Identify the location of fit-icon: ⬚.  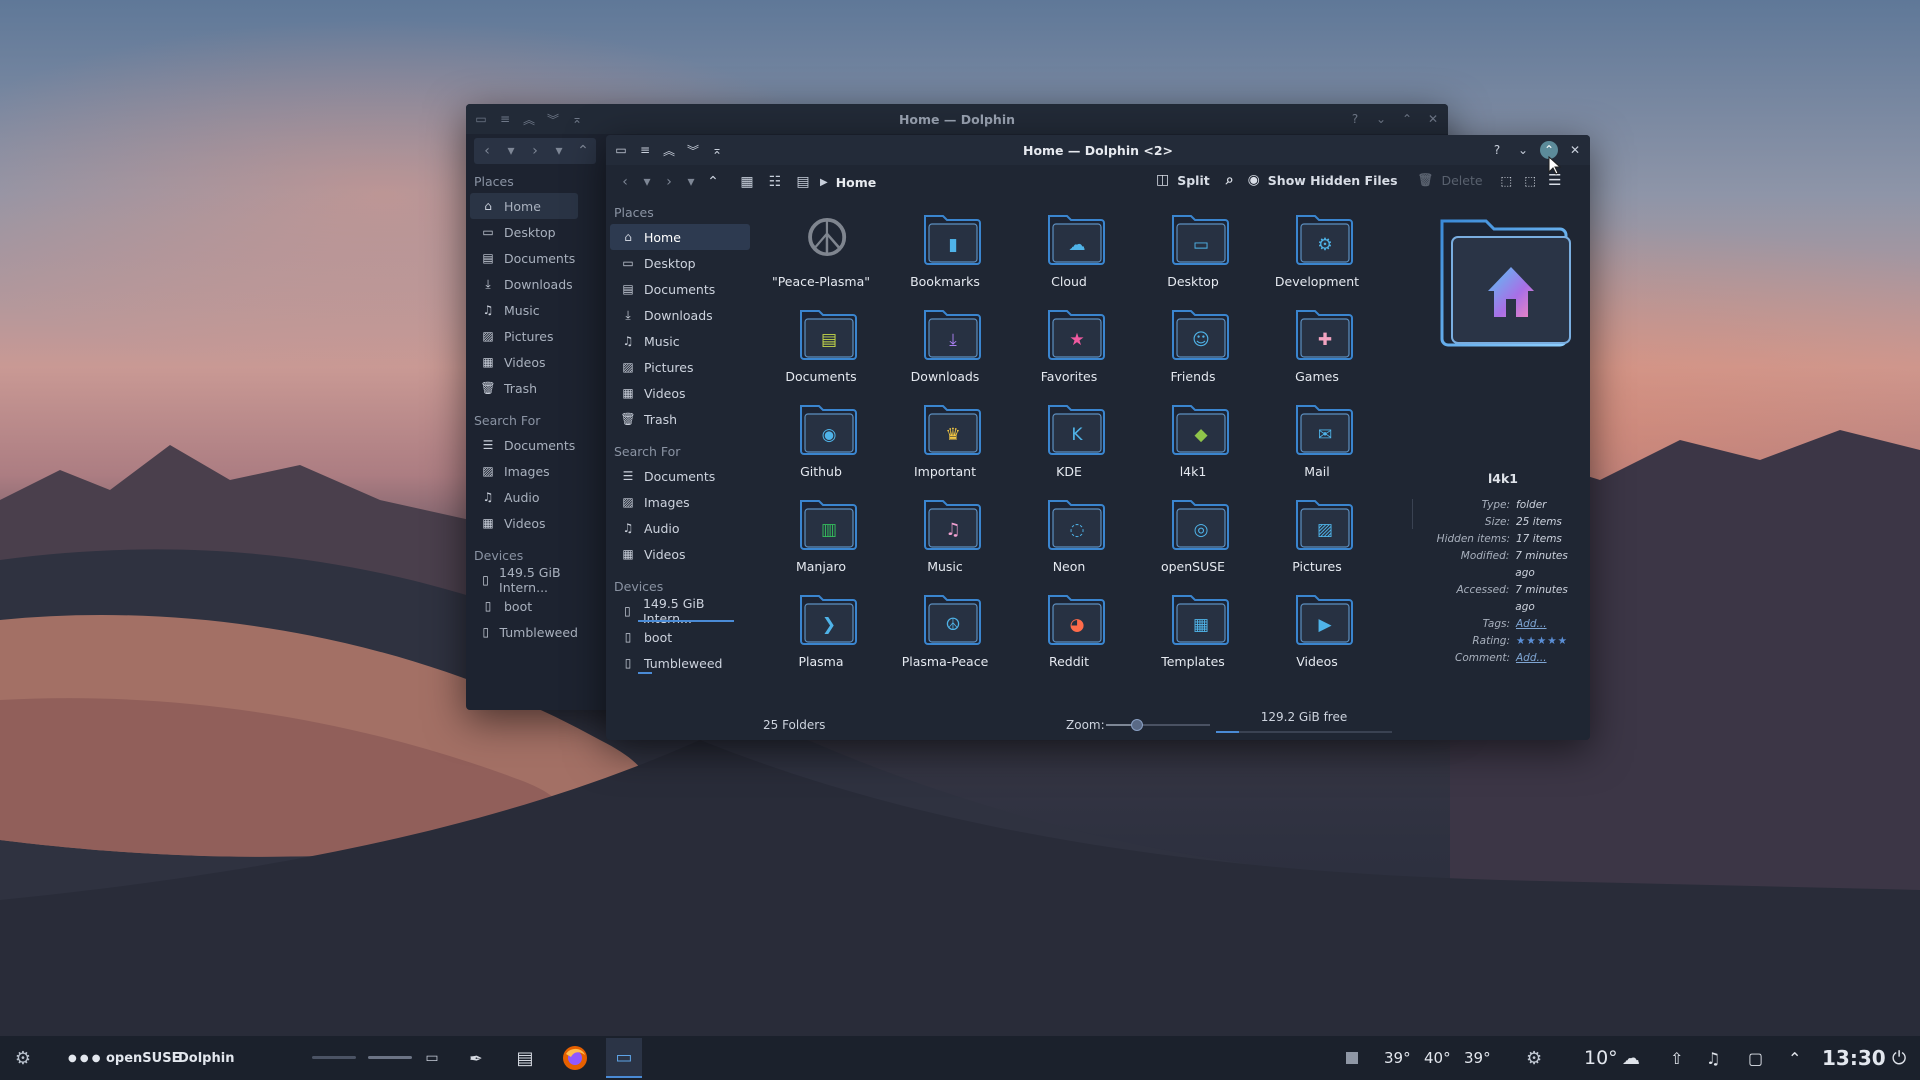
(1507, 180).